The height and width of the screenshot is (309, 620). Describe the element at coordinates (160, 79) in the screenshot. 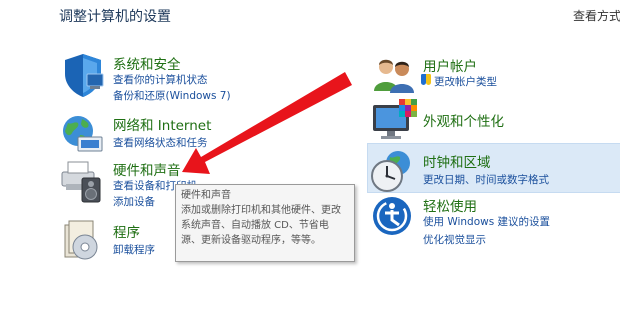

I see `link-view-computer-status: 查看你的计算机状态` at that location.